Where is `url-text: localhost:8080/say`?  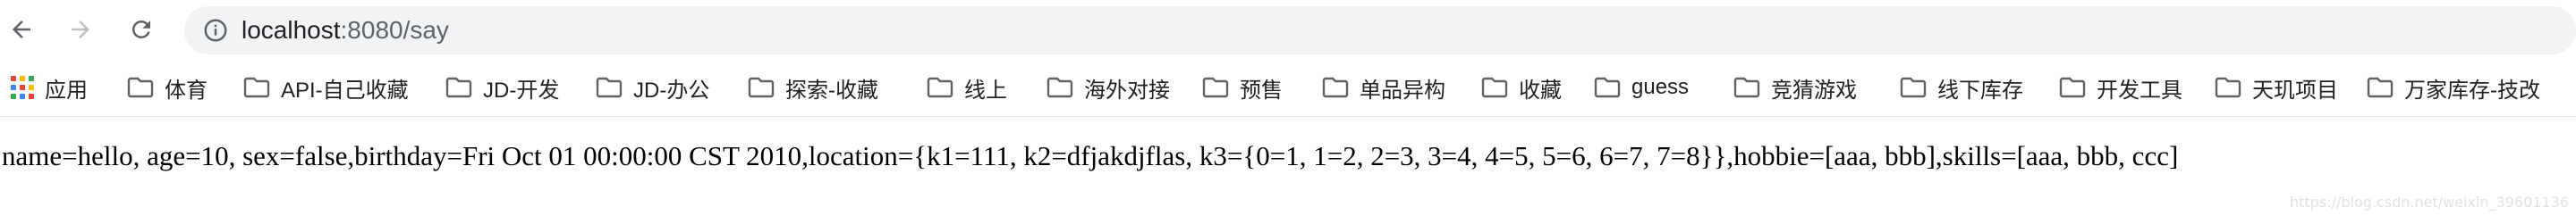 url-text: localhost:8080/say is located at coordinates (345, 31).